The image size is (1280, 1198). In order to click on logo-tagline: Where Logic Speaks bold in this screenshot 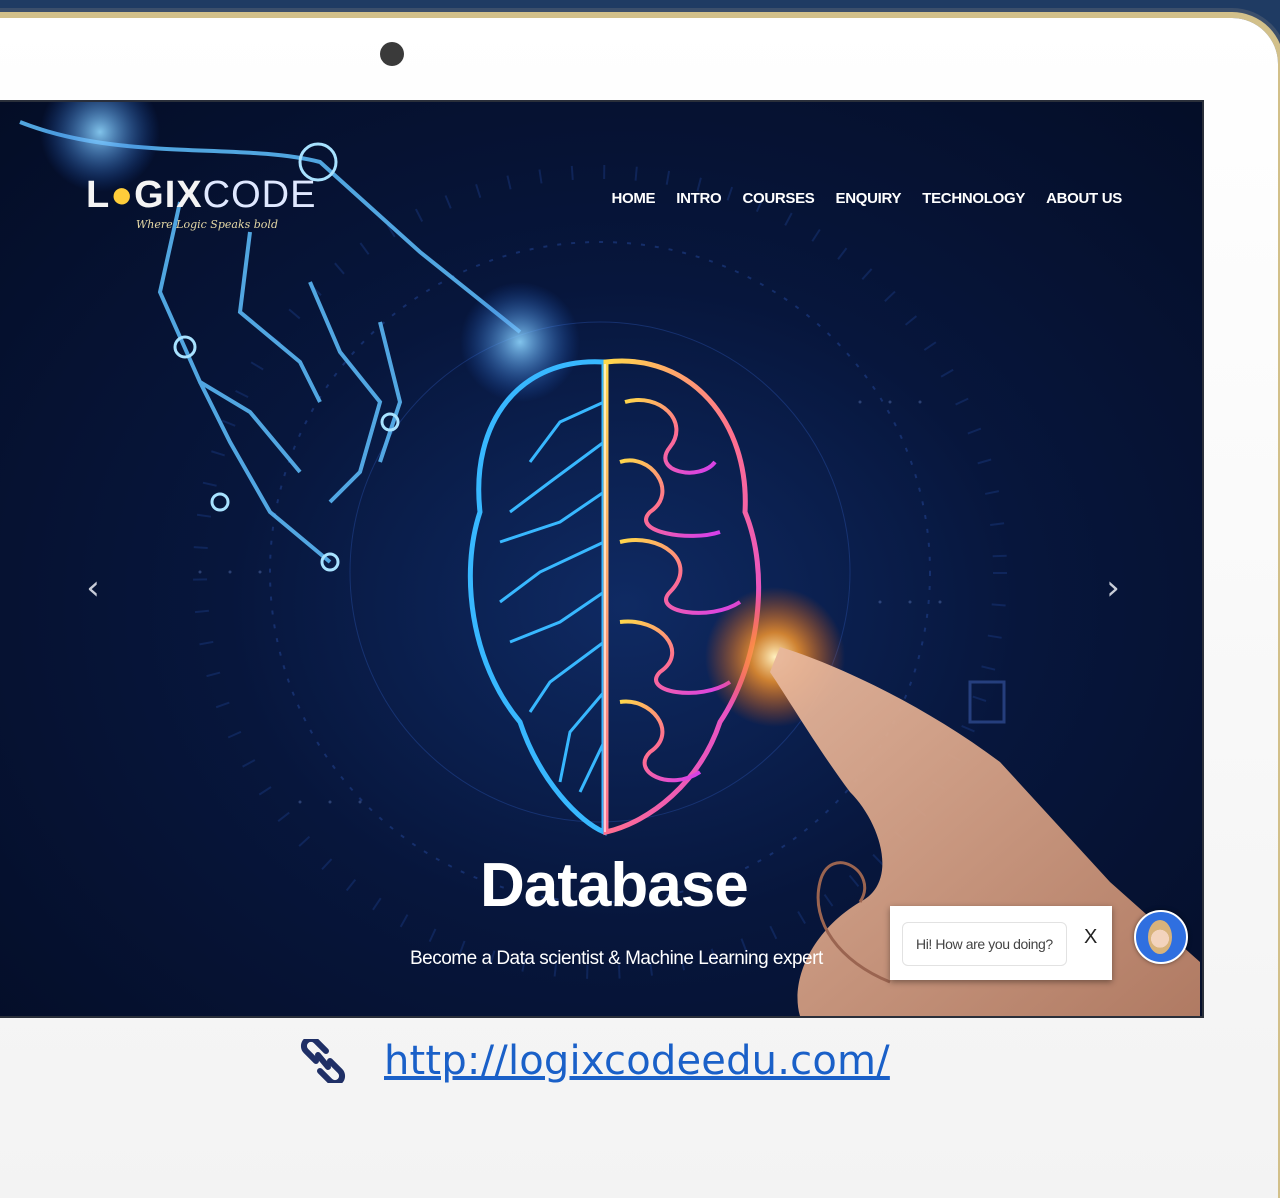, I will do `click(207, 224)`.